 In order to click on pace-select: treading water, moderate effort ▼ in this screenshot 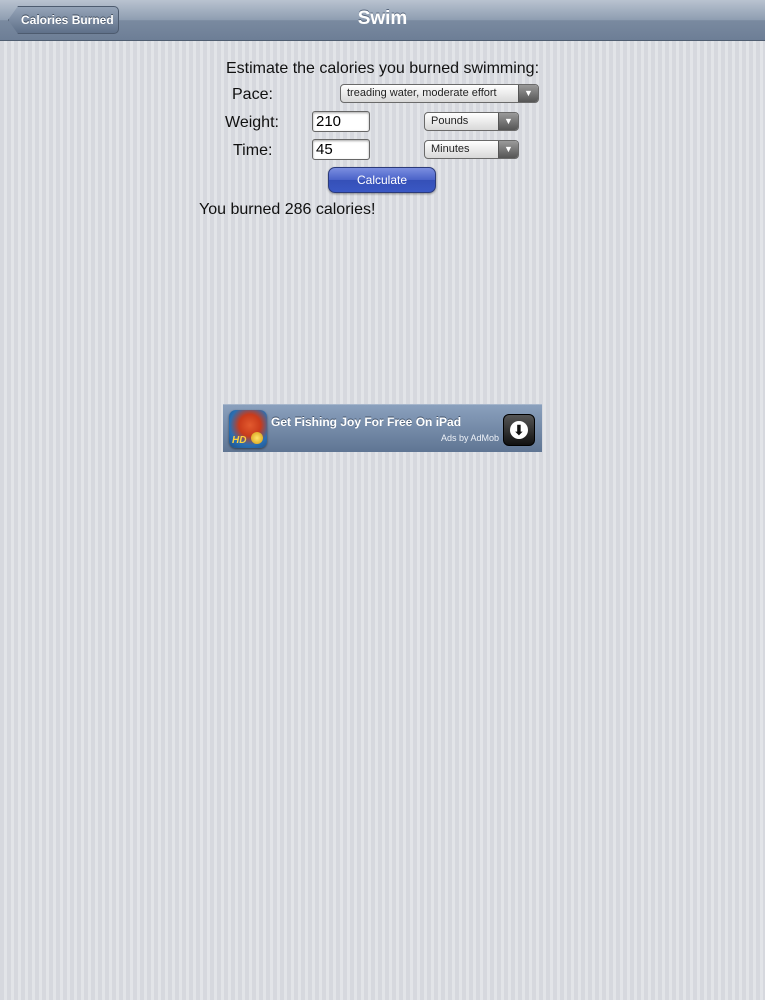, I will do `click(439, 93)`.